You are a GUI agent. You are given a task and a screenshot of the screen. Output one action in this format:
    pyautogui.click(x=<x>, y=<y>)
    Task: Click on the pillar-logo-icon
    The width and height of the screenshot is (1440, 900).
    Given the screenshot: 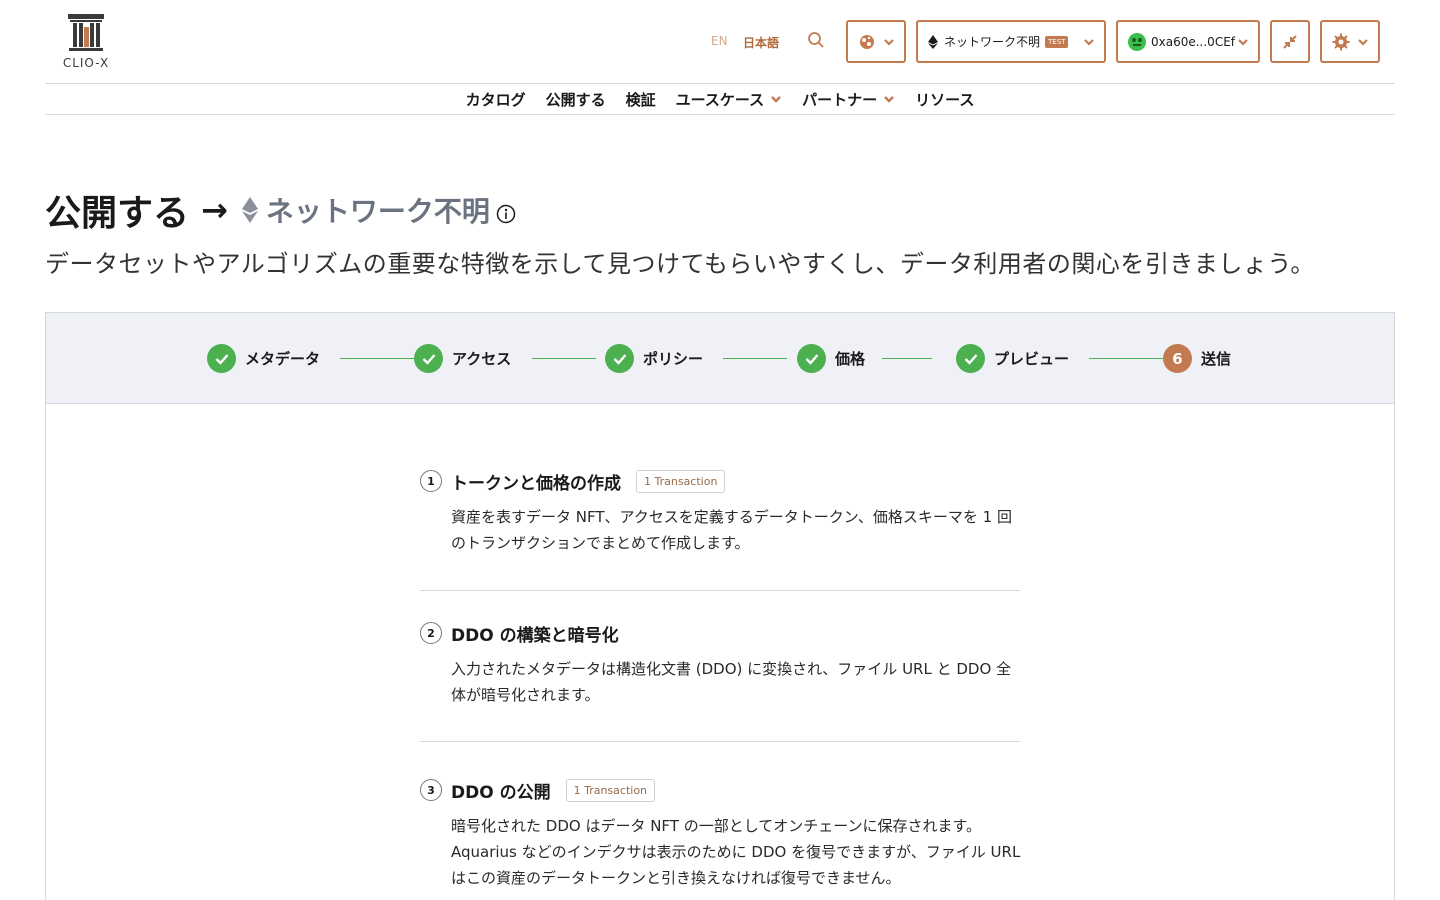 What is the action you would take?
    pyautogui.click(x=86, y=32)
    